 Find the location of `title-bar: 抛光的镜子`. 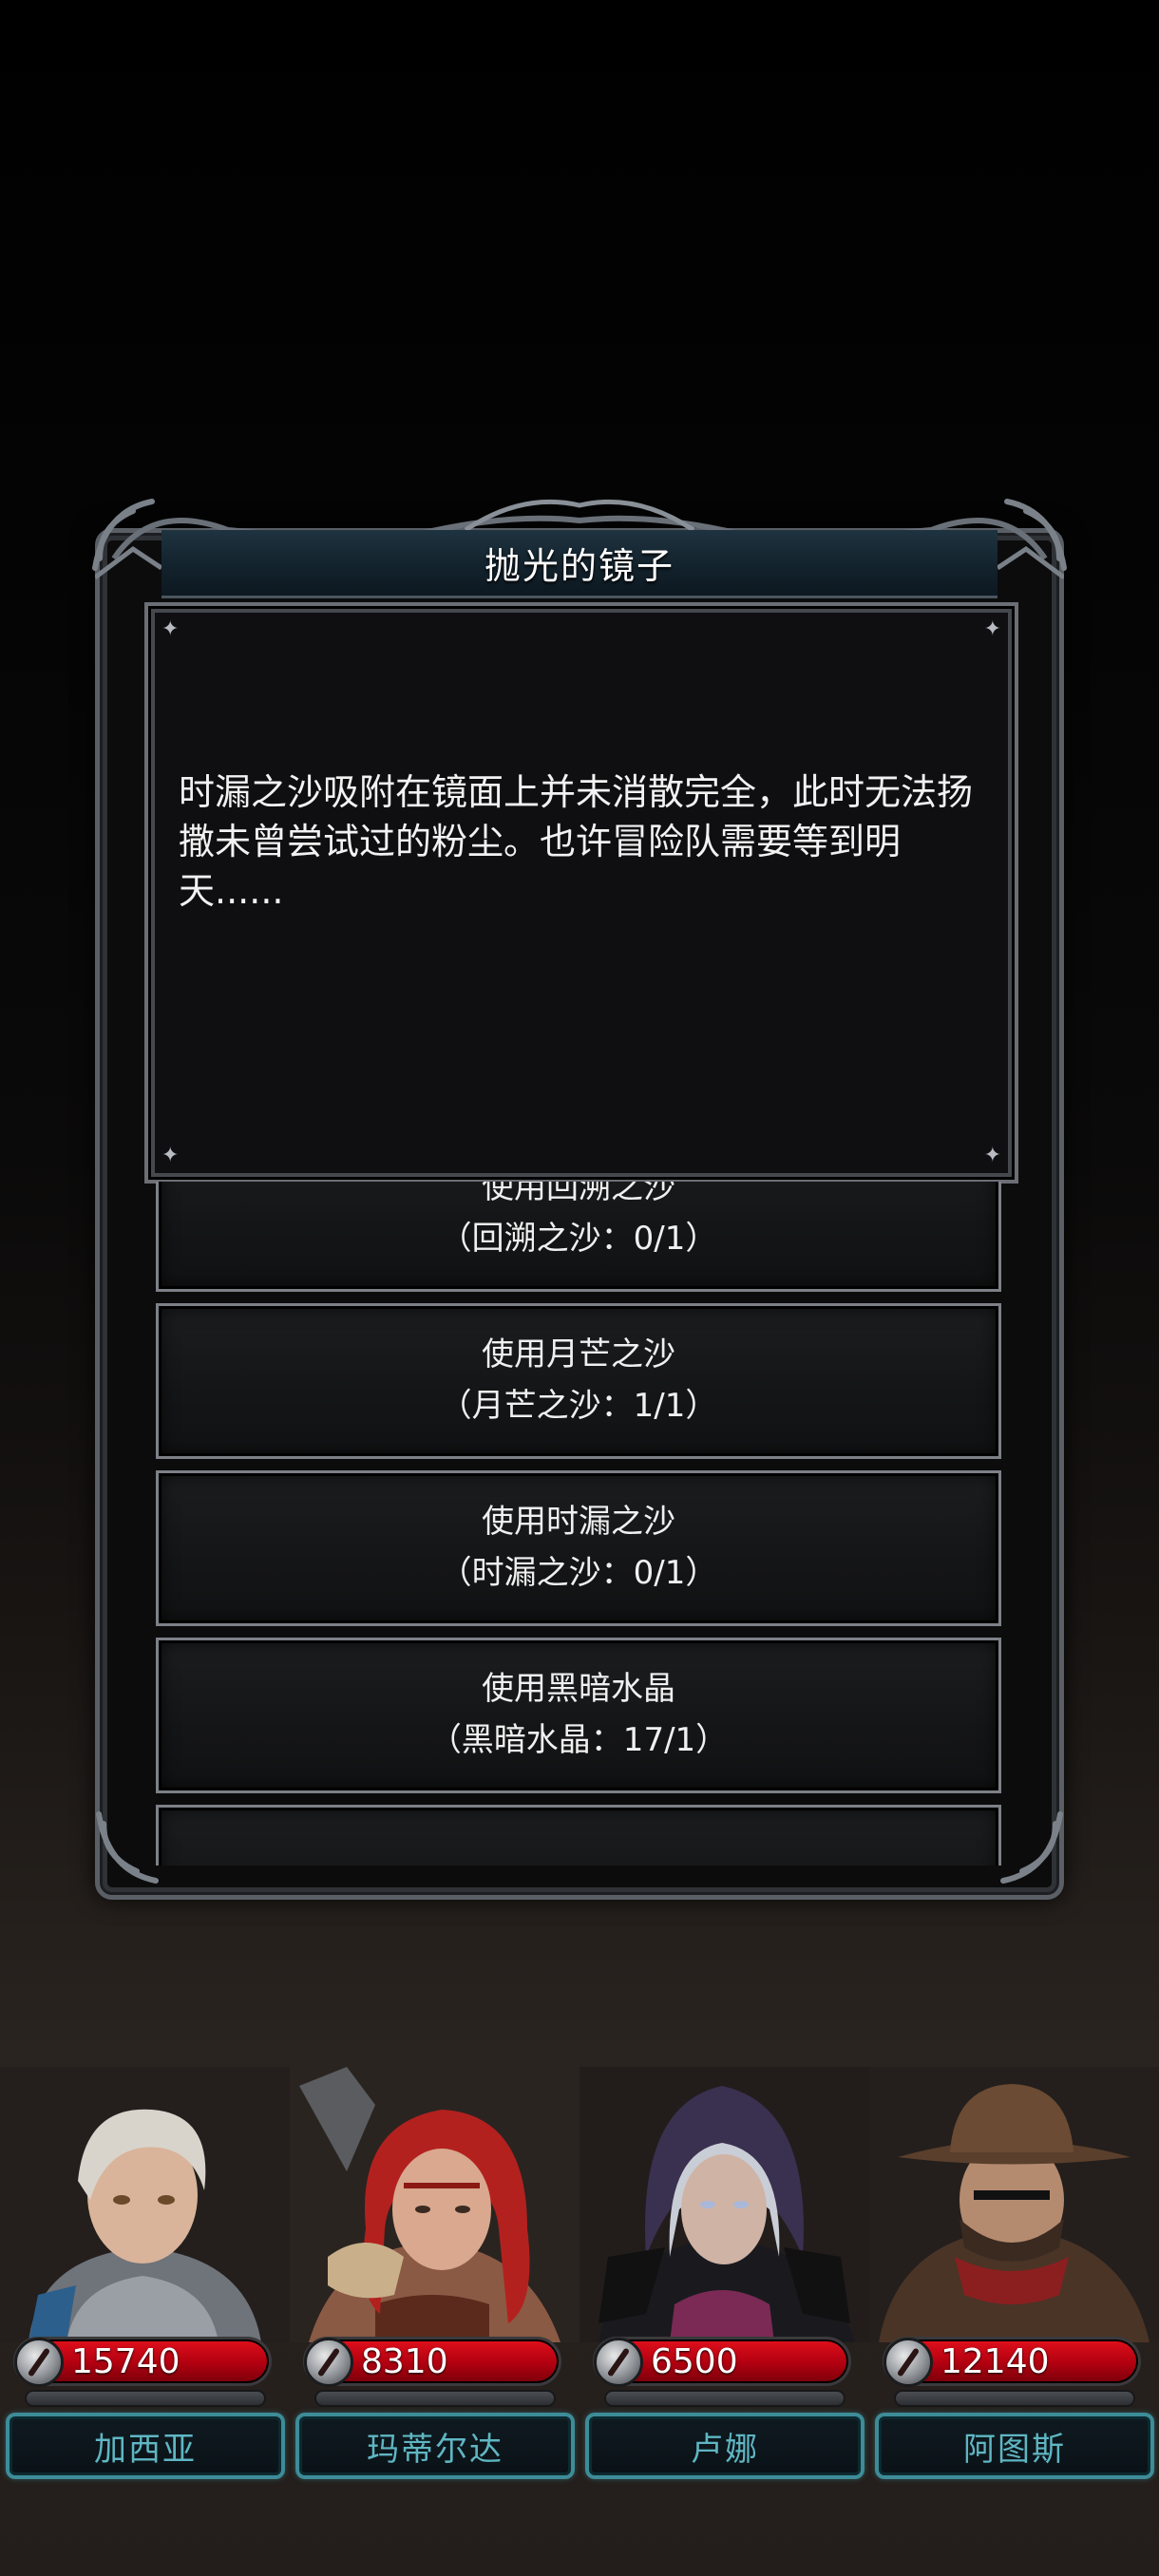

title-bar: 抛光的镜子 is located at coordinates (580, 564).